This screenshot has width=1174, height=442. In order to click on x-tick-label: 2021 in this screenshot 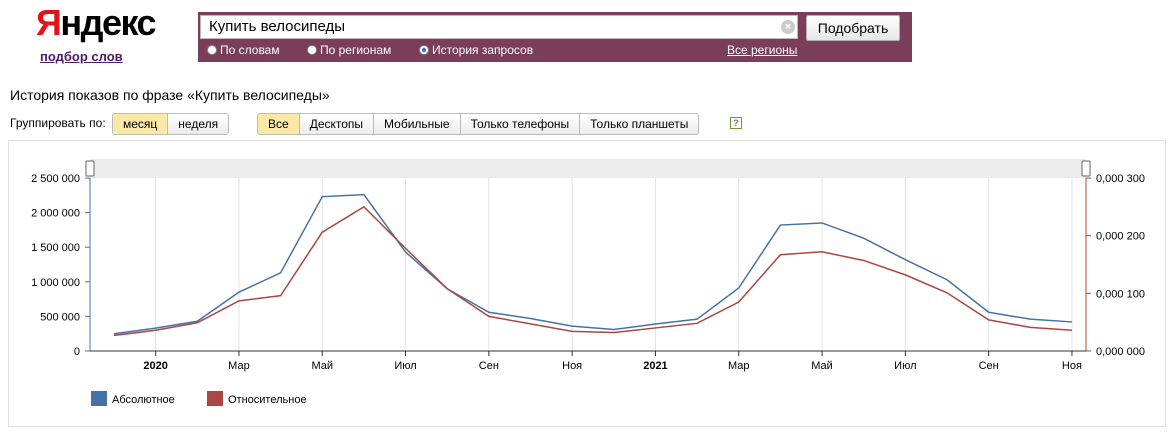, I will do `click(655, 366)`.